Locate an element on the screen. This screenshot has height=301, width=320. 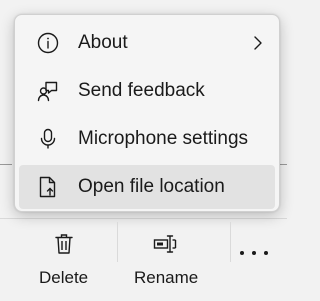
microphone-icon is located at coordinates (48, 139).